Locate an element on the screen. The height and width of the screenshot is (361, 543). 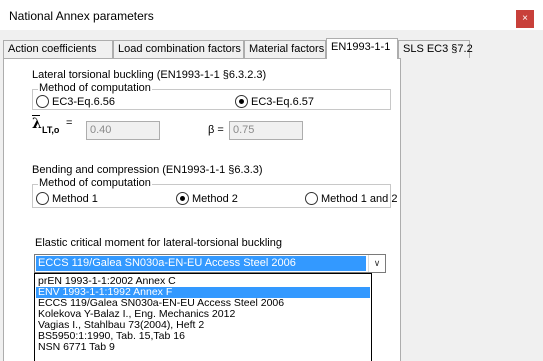
close-button: × is located at coordinates (525, 19).